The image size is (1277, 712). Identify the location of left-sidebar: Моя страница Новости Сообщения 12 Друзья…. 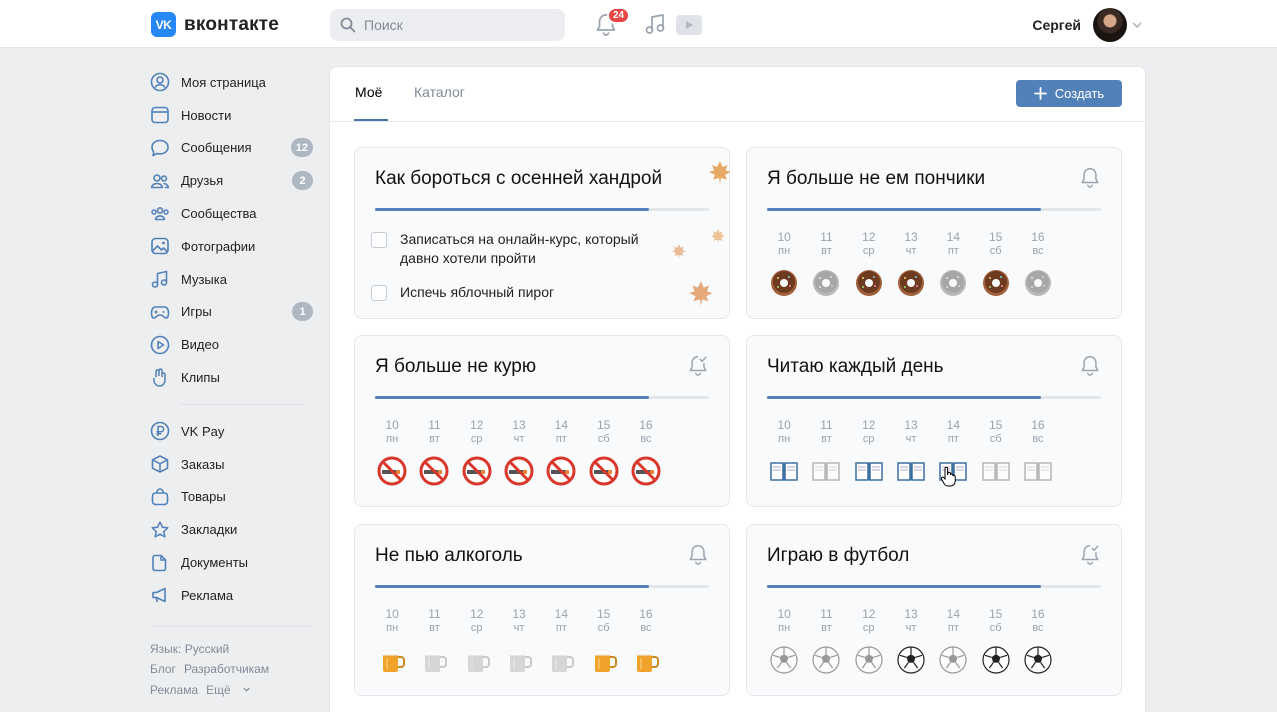
(232, 383).